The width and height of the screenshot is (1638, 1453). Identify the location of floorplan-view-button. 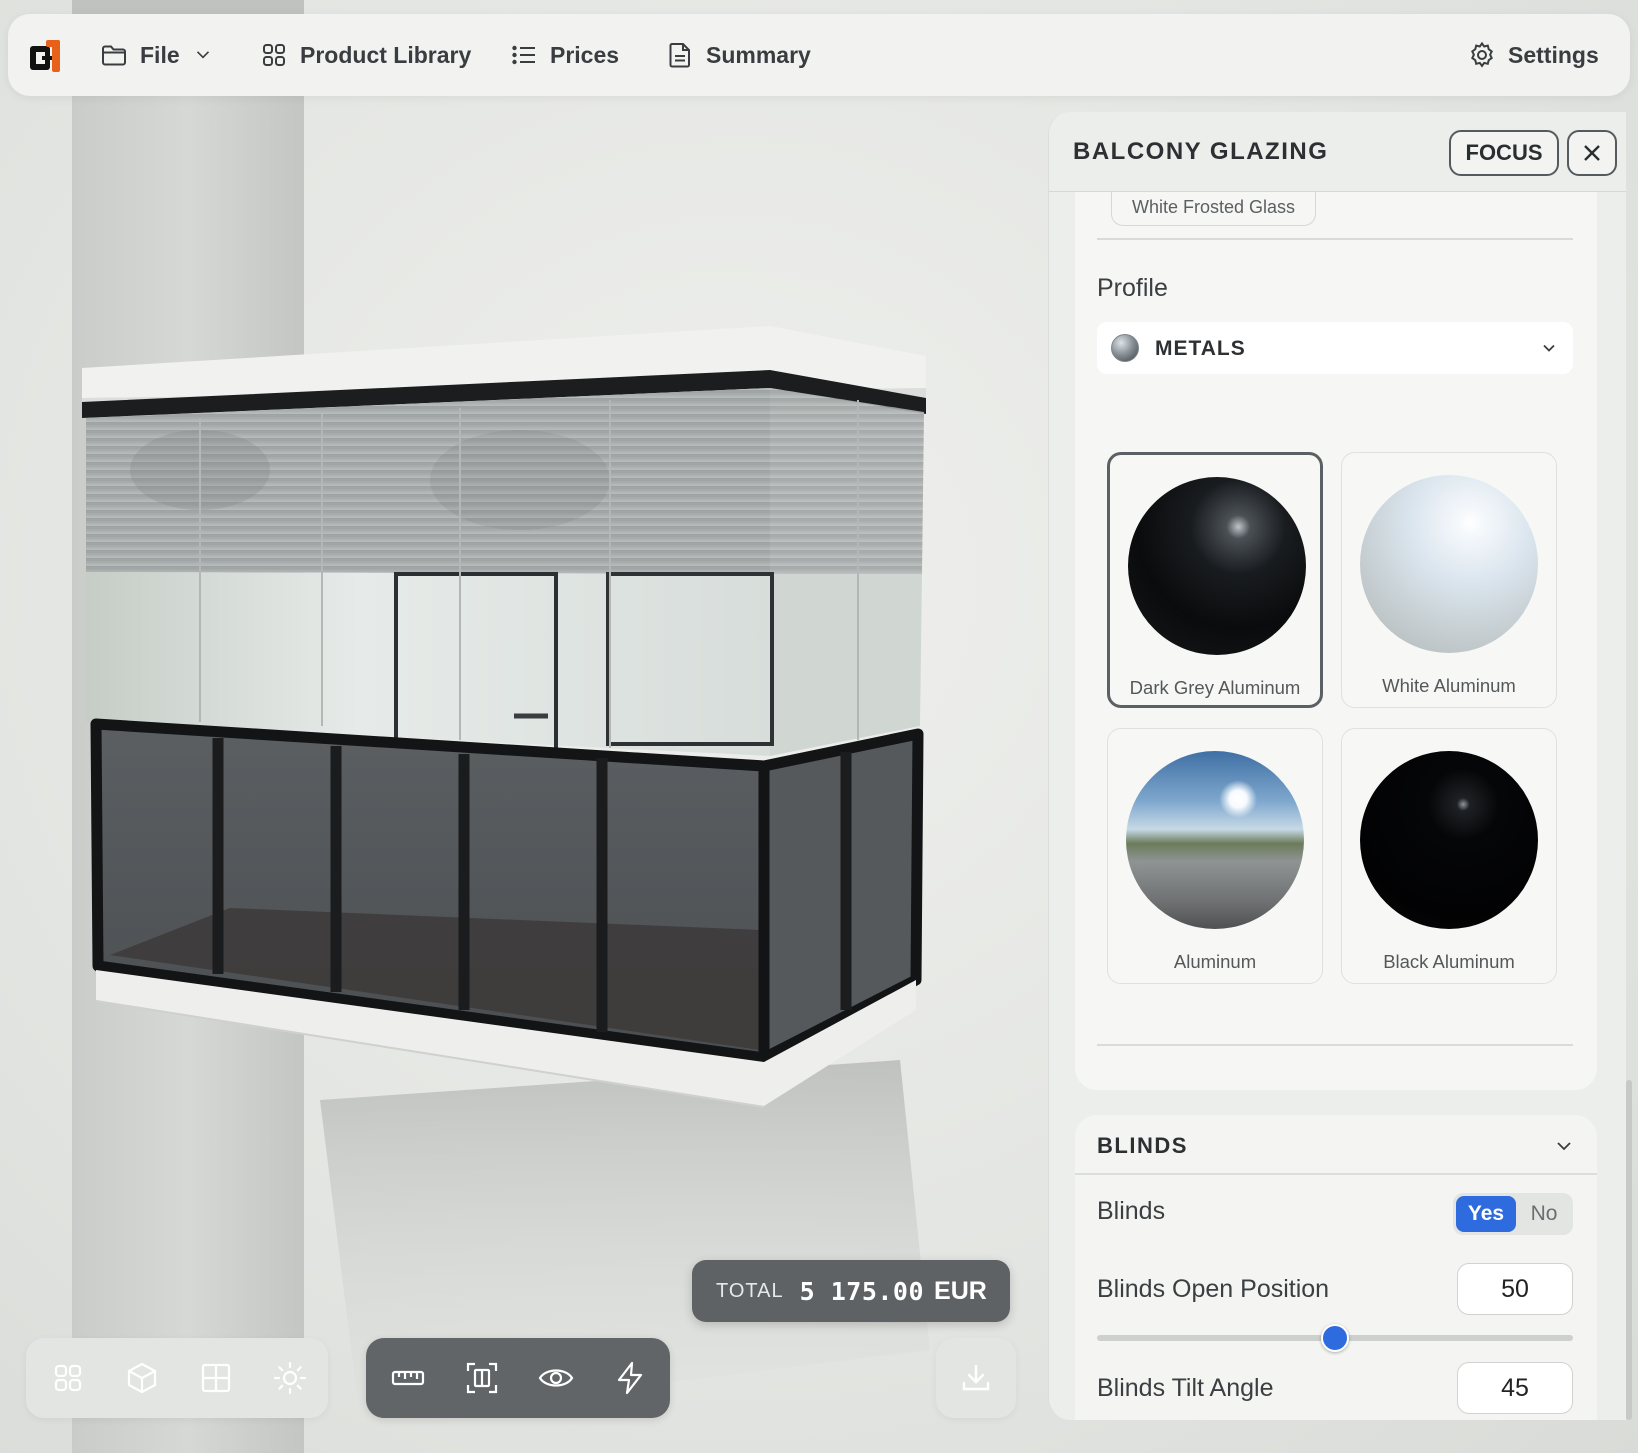
(216, 1378).